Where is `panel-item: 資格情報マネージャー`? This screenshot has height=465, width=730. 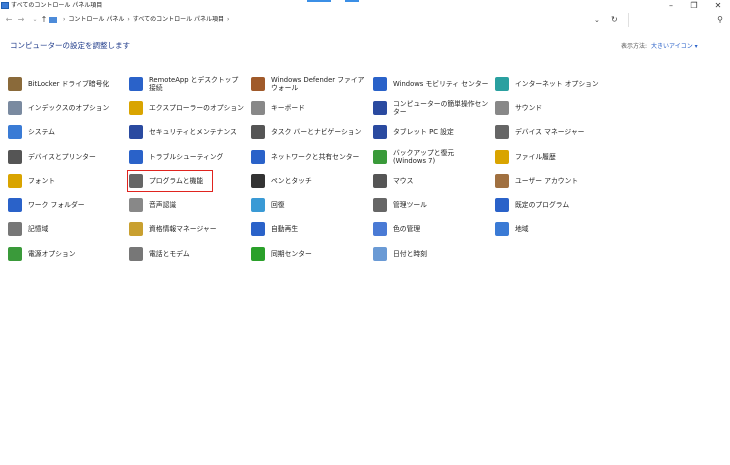
panel-item: 資格情報マネージャー is located at coordinates (187, 229).